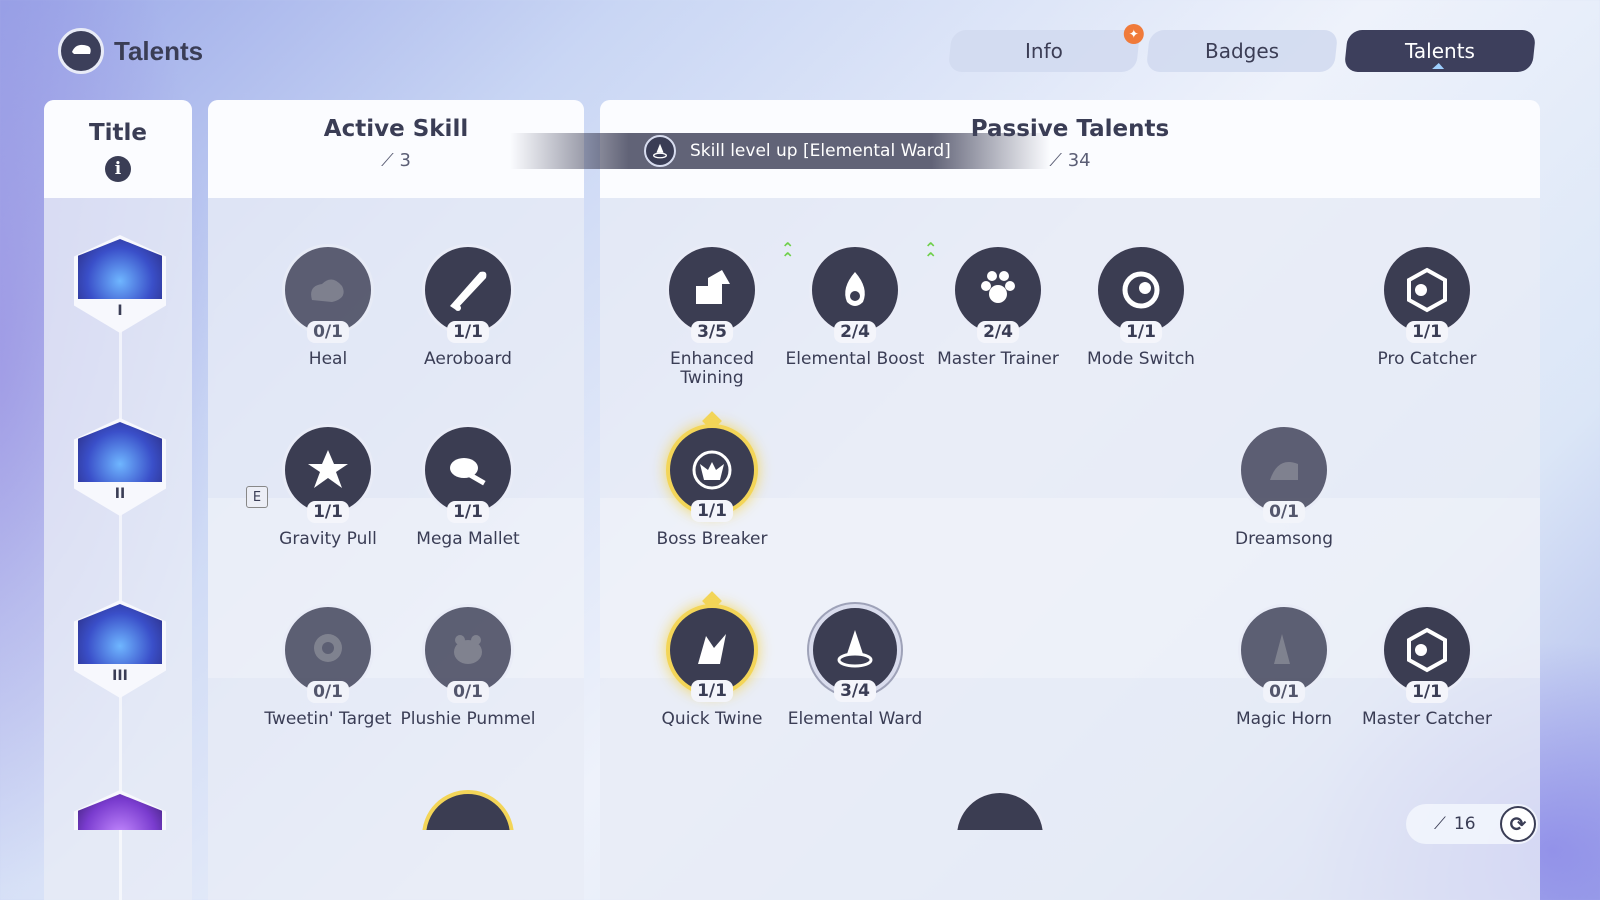 The width and height of the screenshot is (1600, 900). What do you see at coordinates (712, 332) in the screenshot?
I see `level-badge: 3/5` at bounding box center [712, 332].